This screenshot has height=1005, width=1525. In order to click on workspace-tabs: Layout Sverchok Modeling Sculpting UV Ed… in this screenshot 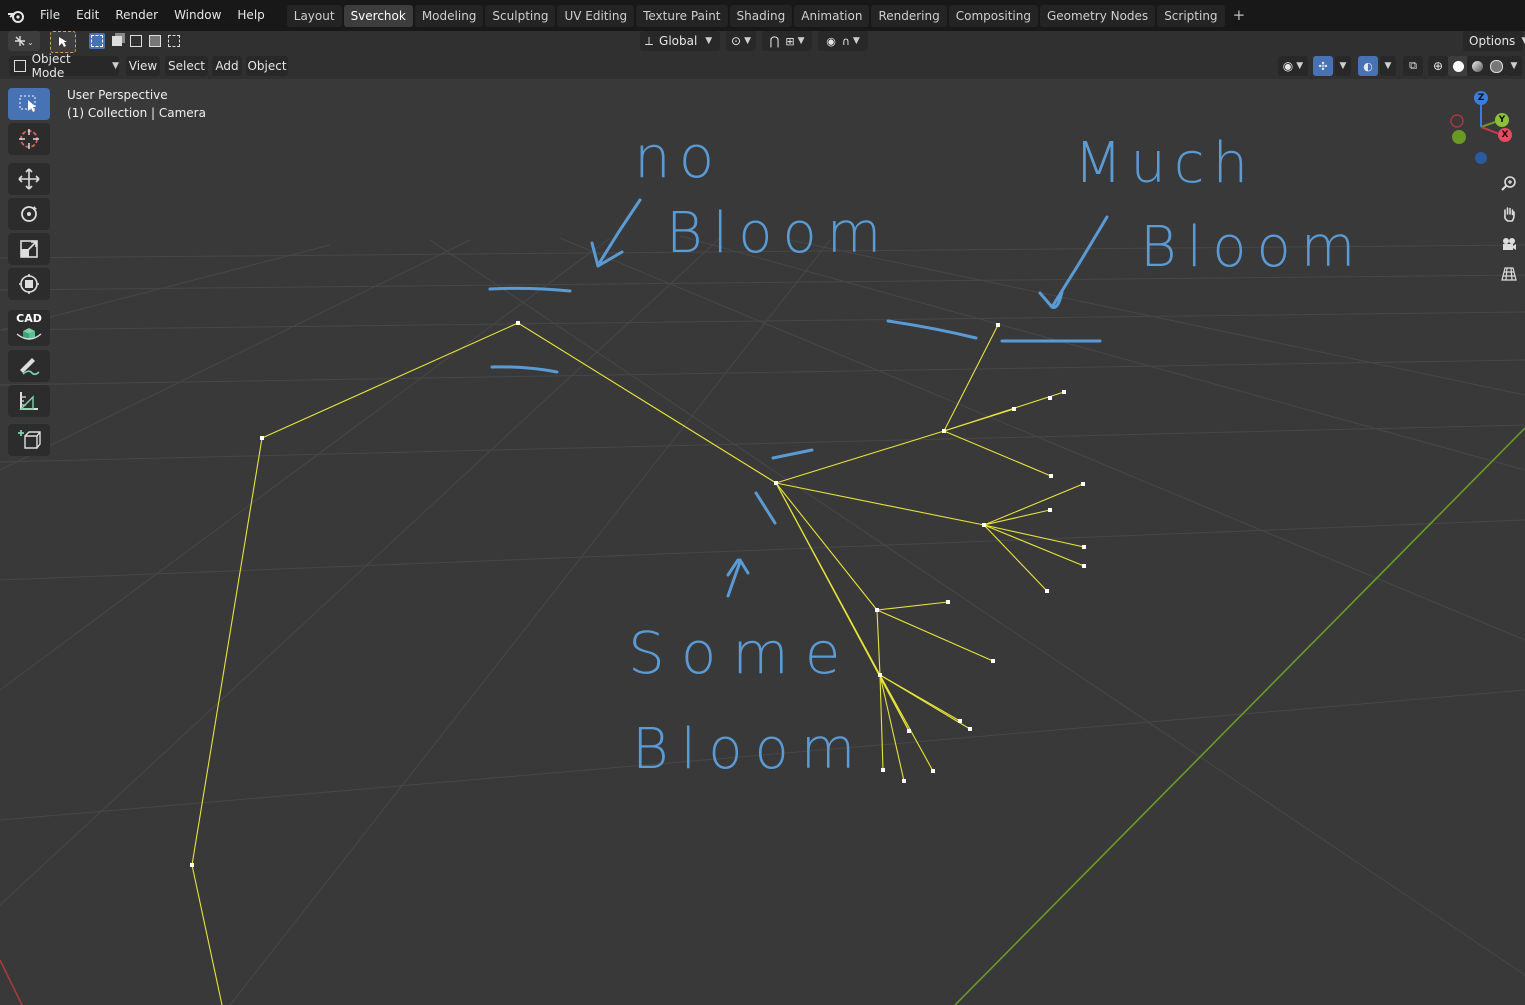, I will do `click(769, 15)`.